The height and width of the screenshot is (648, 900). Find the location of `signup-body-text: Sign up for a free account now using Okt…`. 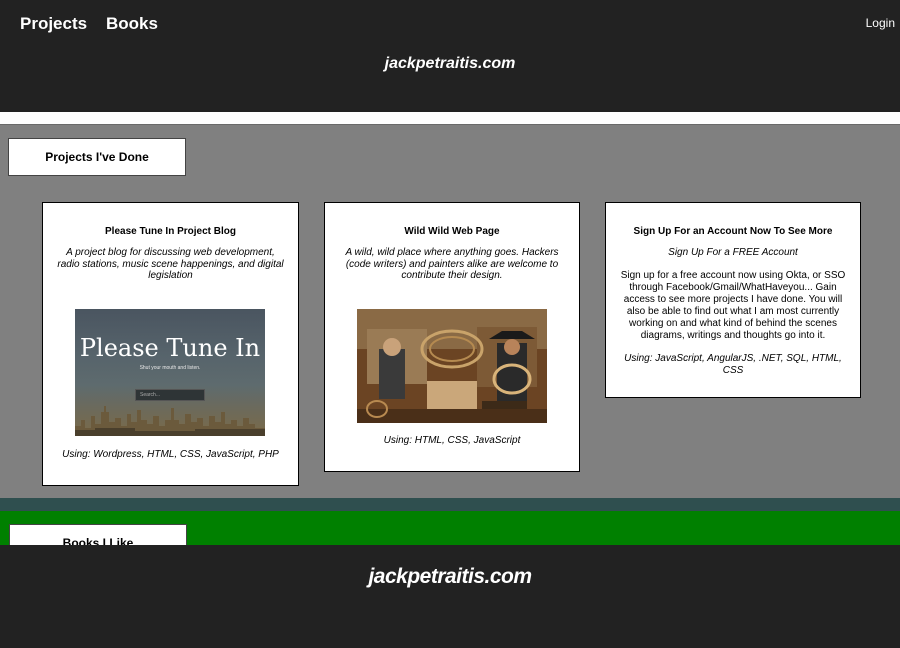

signup-body-text: Sign up for a free account now using Okt… is located at coordinates (733, 305).